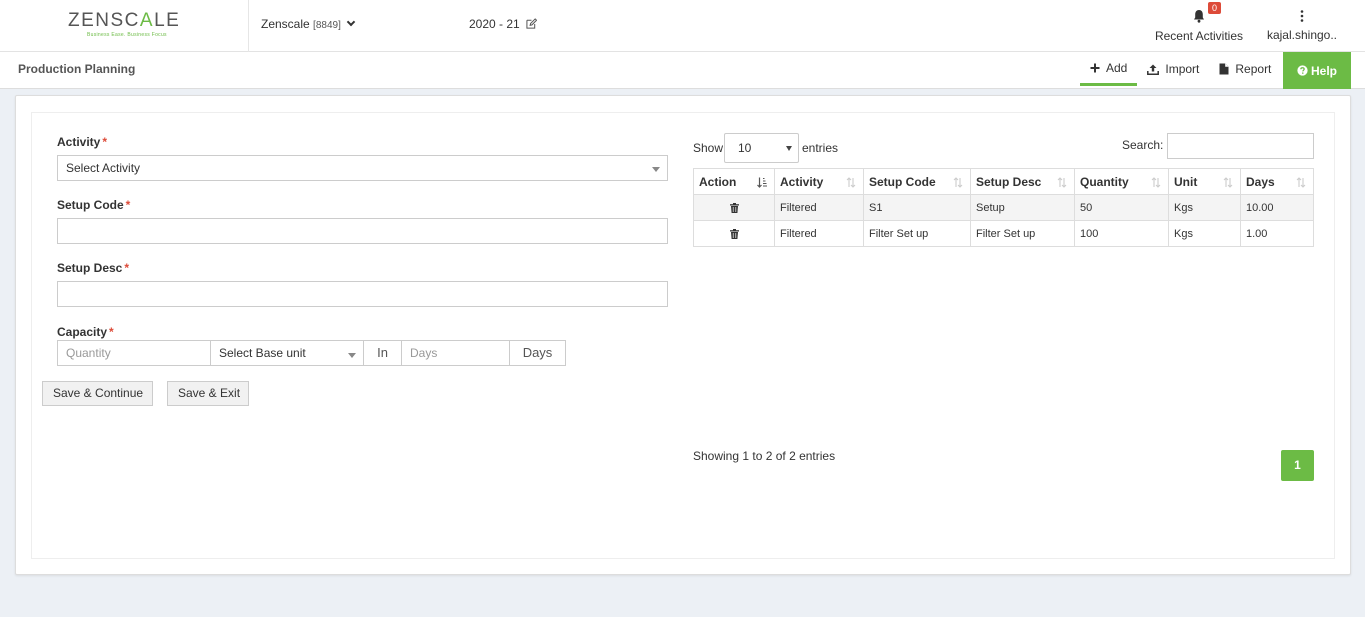 The width and height of the screenshot is (1365, 617). Describe the element at coordinates (820, 148) in the screenshot. I see `entries-label: entries` at that location.